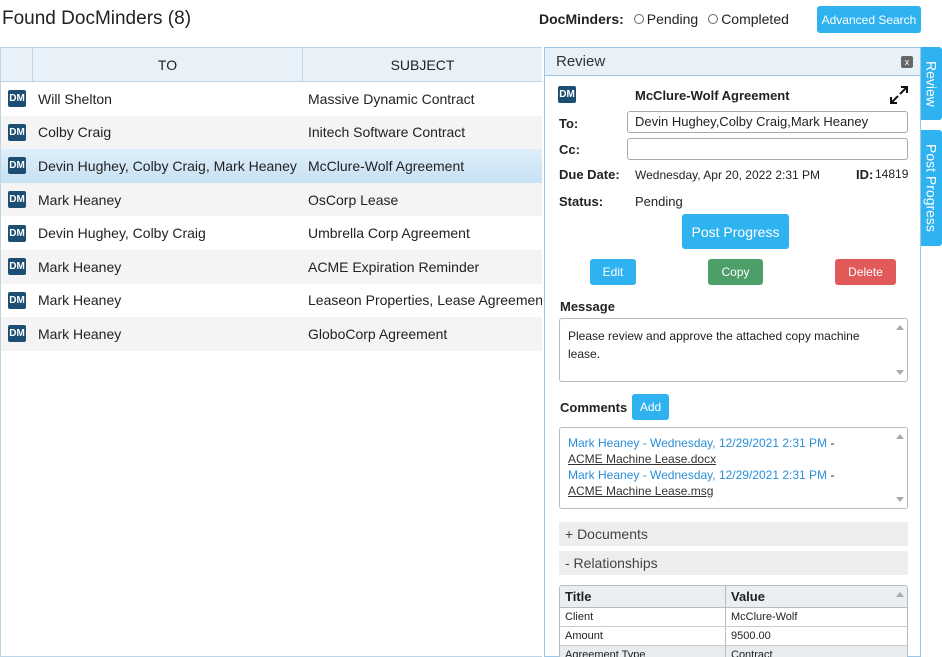  What do you see at coordinates (97, 18) in the screenshot?
I see `page-title: Found DocMinders (8)` at bounding box center [97, 18].